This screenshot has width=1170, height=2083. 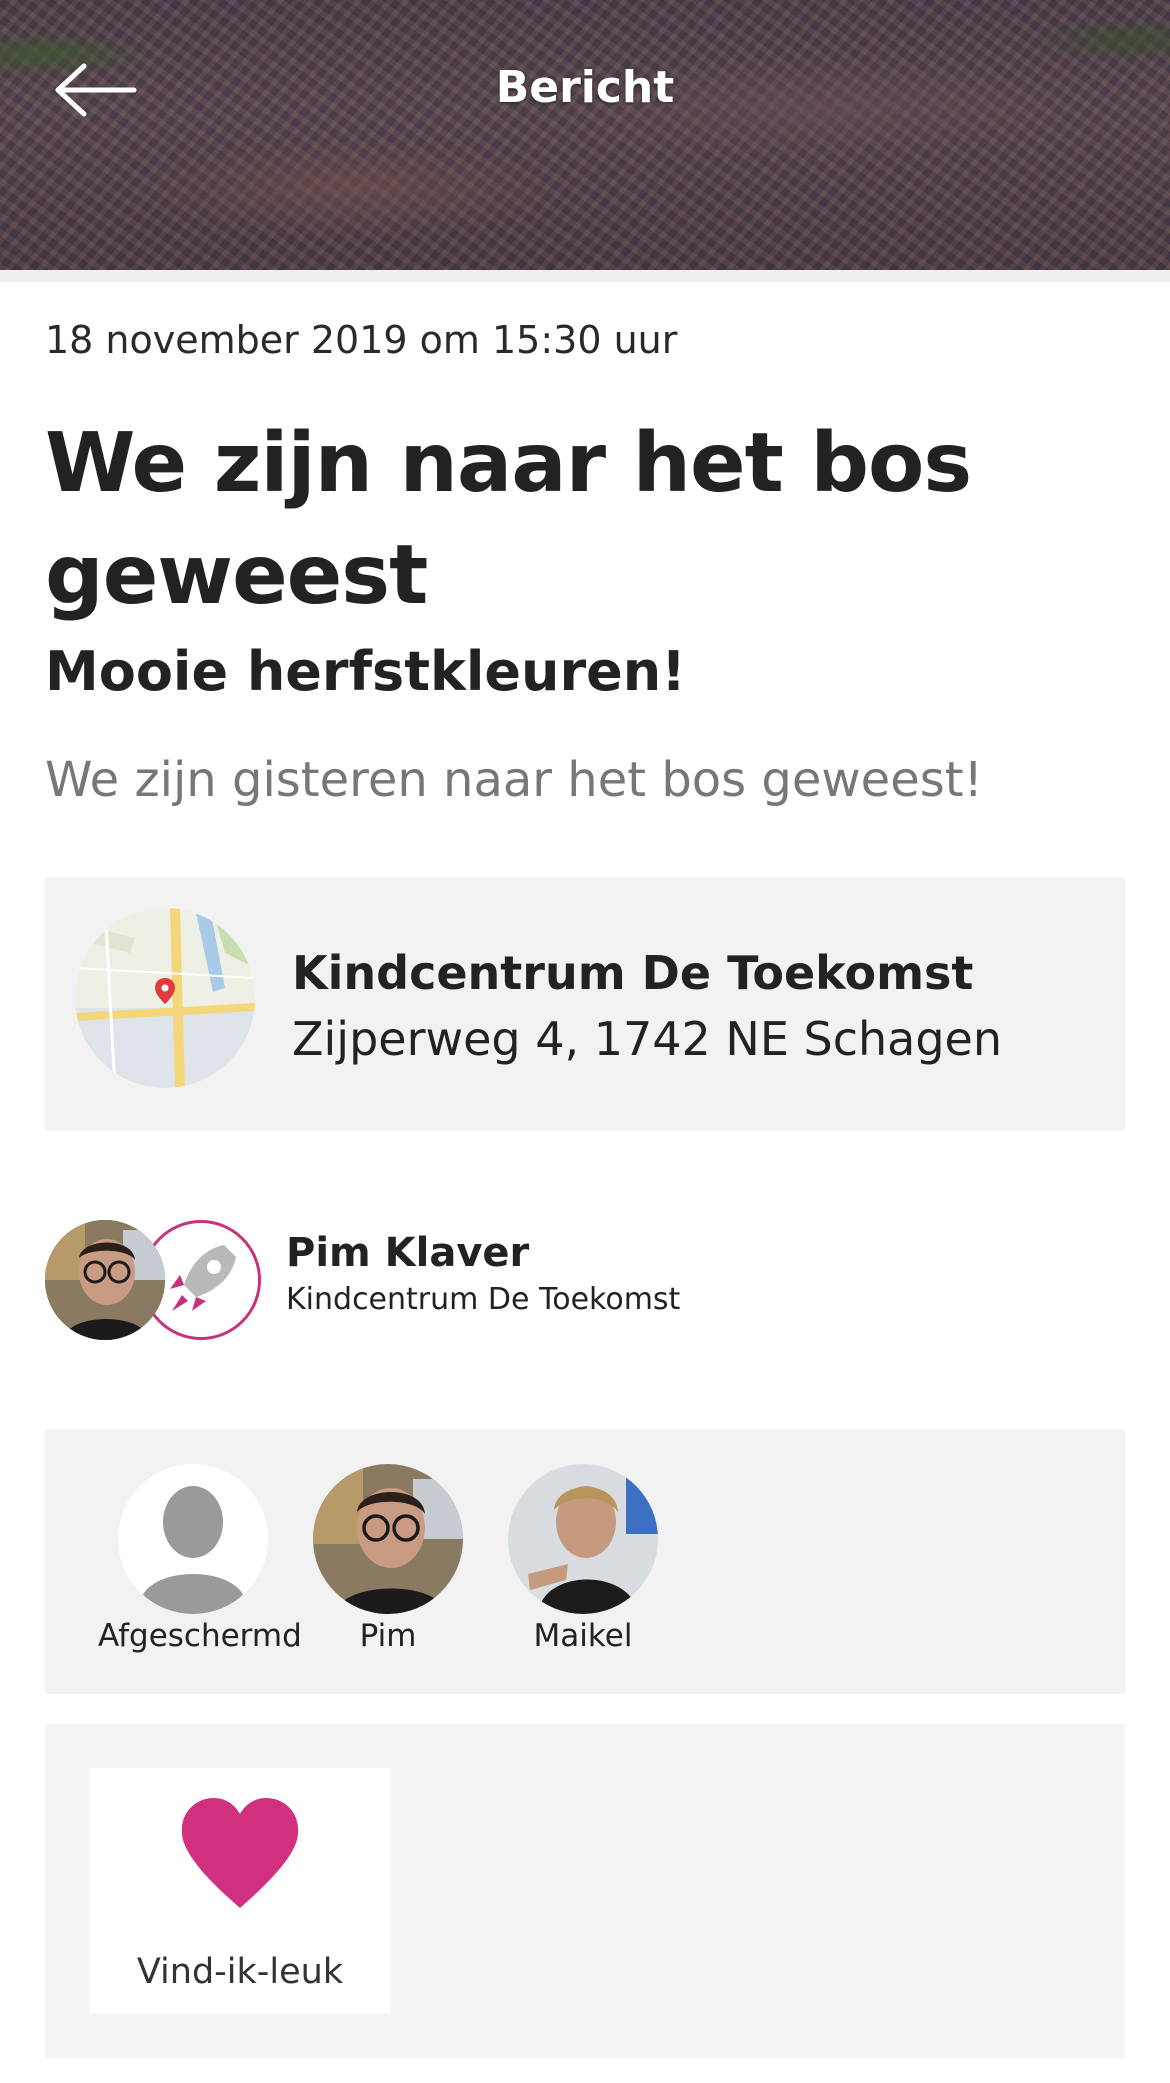 I want to click on viewer-item: Afgeschermd, so click(x=200, y=1559).